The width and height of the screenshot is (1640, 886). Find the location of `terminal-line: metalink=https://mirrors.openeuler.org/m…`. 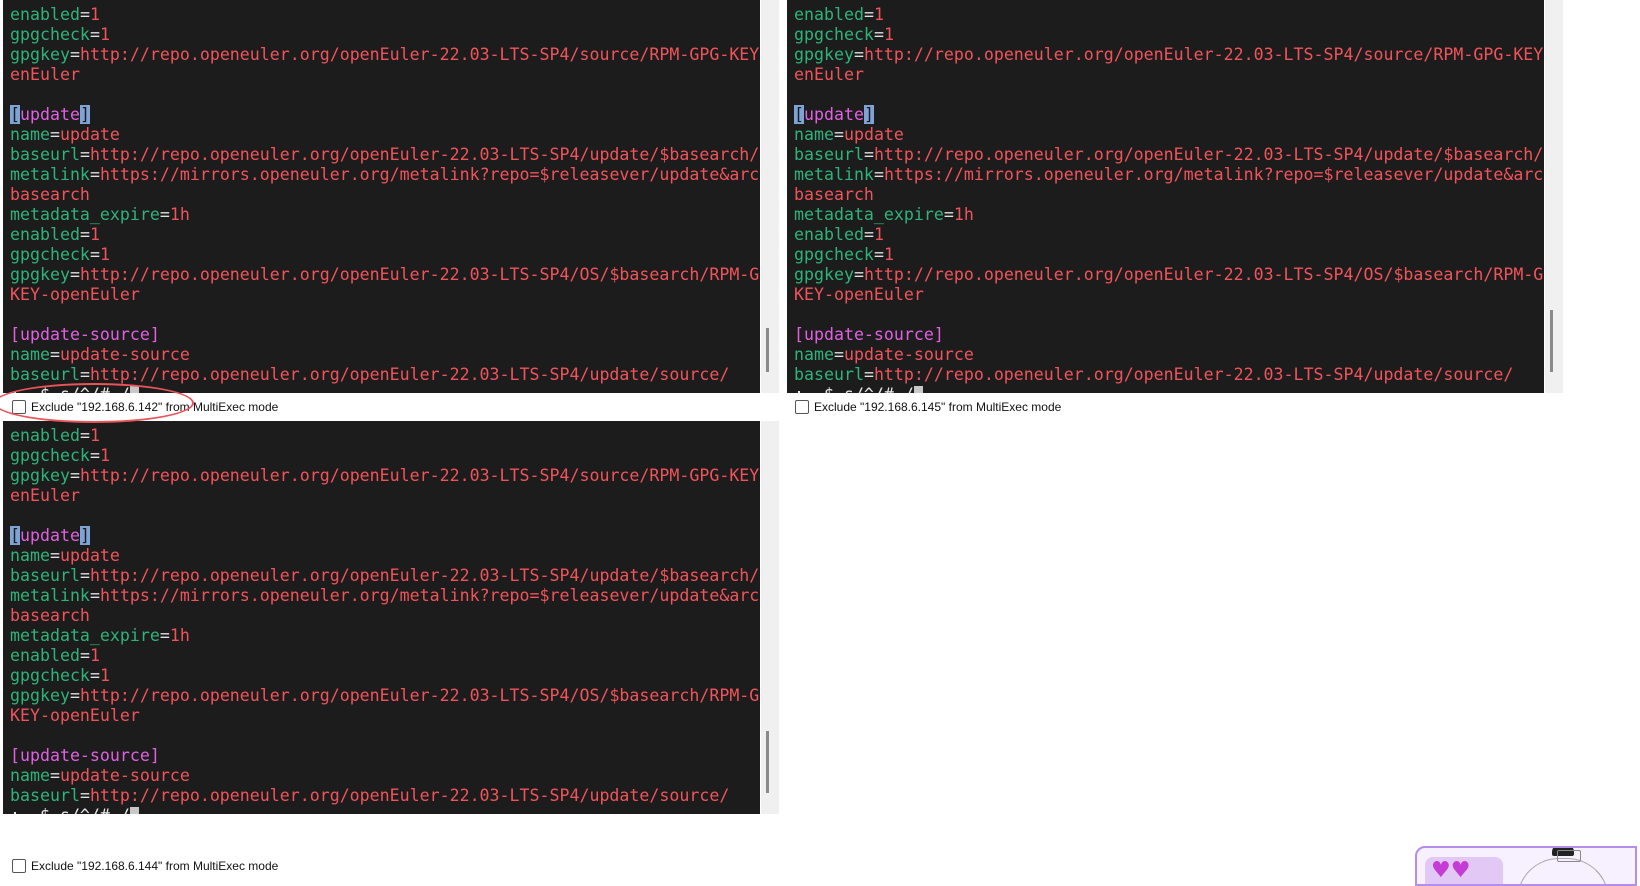

terminal-line: metalink=https://mirrors.openeuler.org/m… is located at coordinates (385, 175).